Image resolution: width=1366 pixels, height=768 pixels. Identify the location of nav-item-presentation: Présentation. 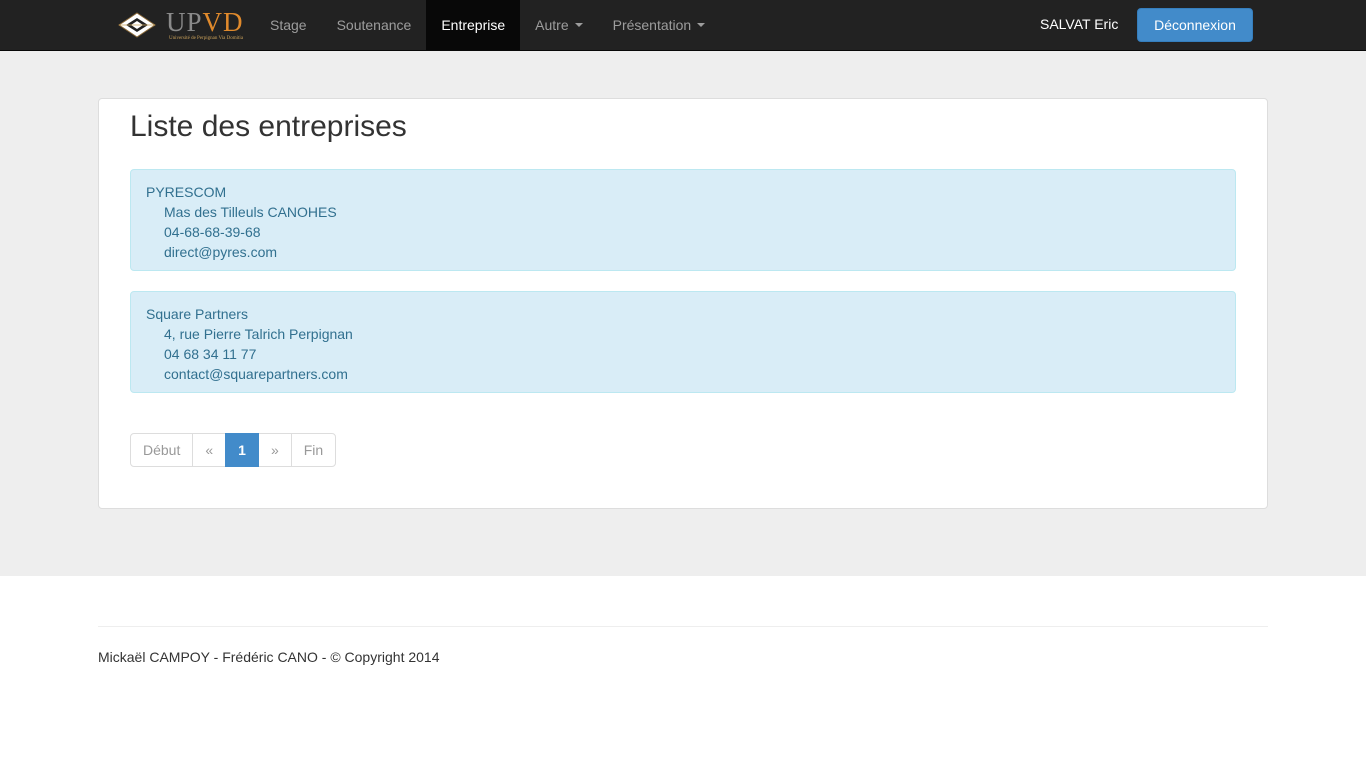
(659, 25).